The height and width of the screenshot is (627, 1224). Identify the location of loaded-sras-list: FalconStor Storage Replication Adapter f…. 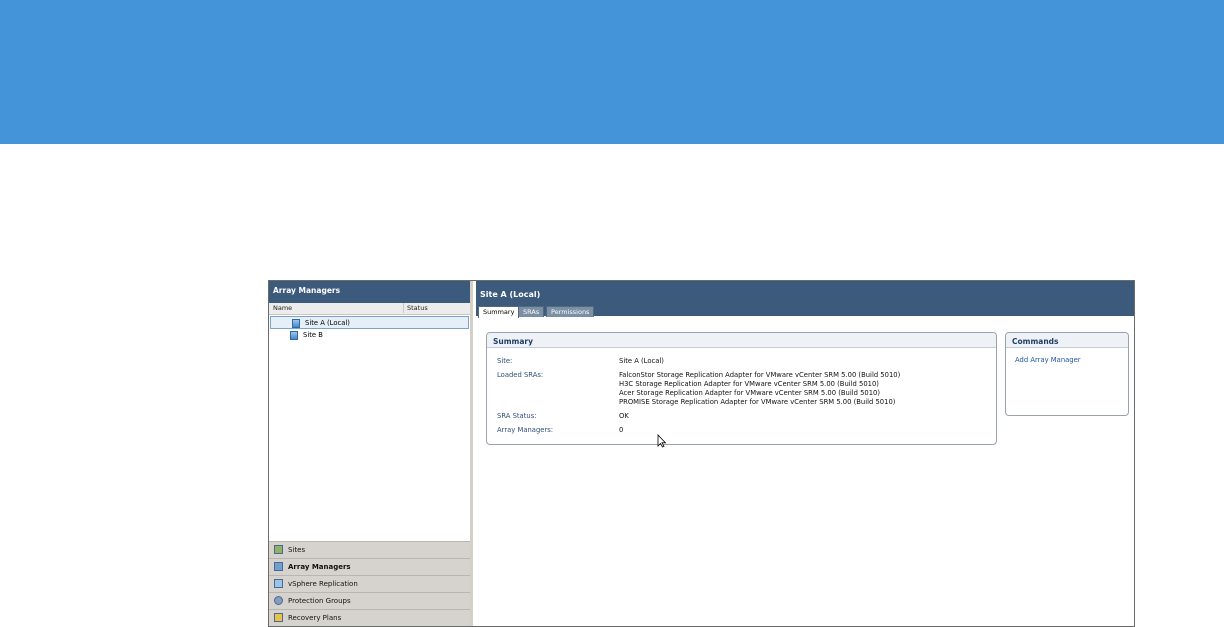
(759, 389).